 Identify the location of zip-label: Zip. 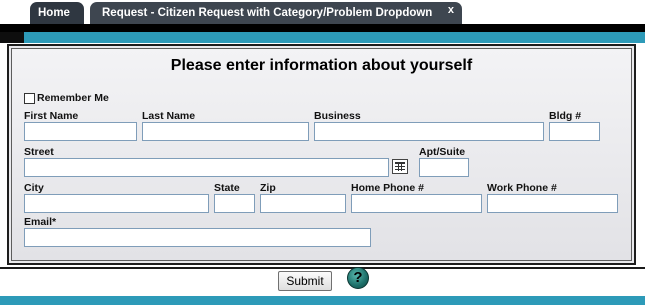
(268, 188).